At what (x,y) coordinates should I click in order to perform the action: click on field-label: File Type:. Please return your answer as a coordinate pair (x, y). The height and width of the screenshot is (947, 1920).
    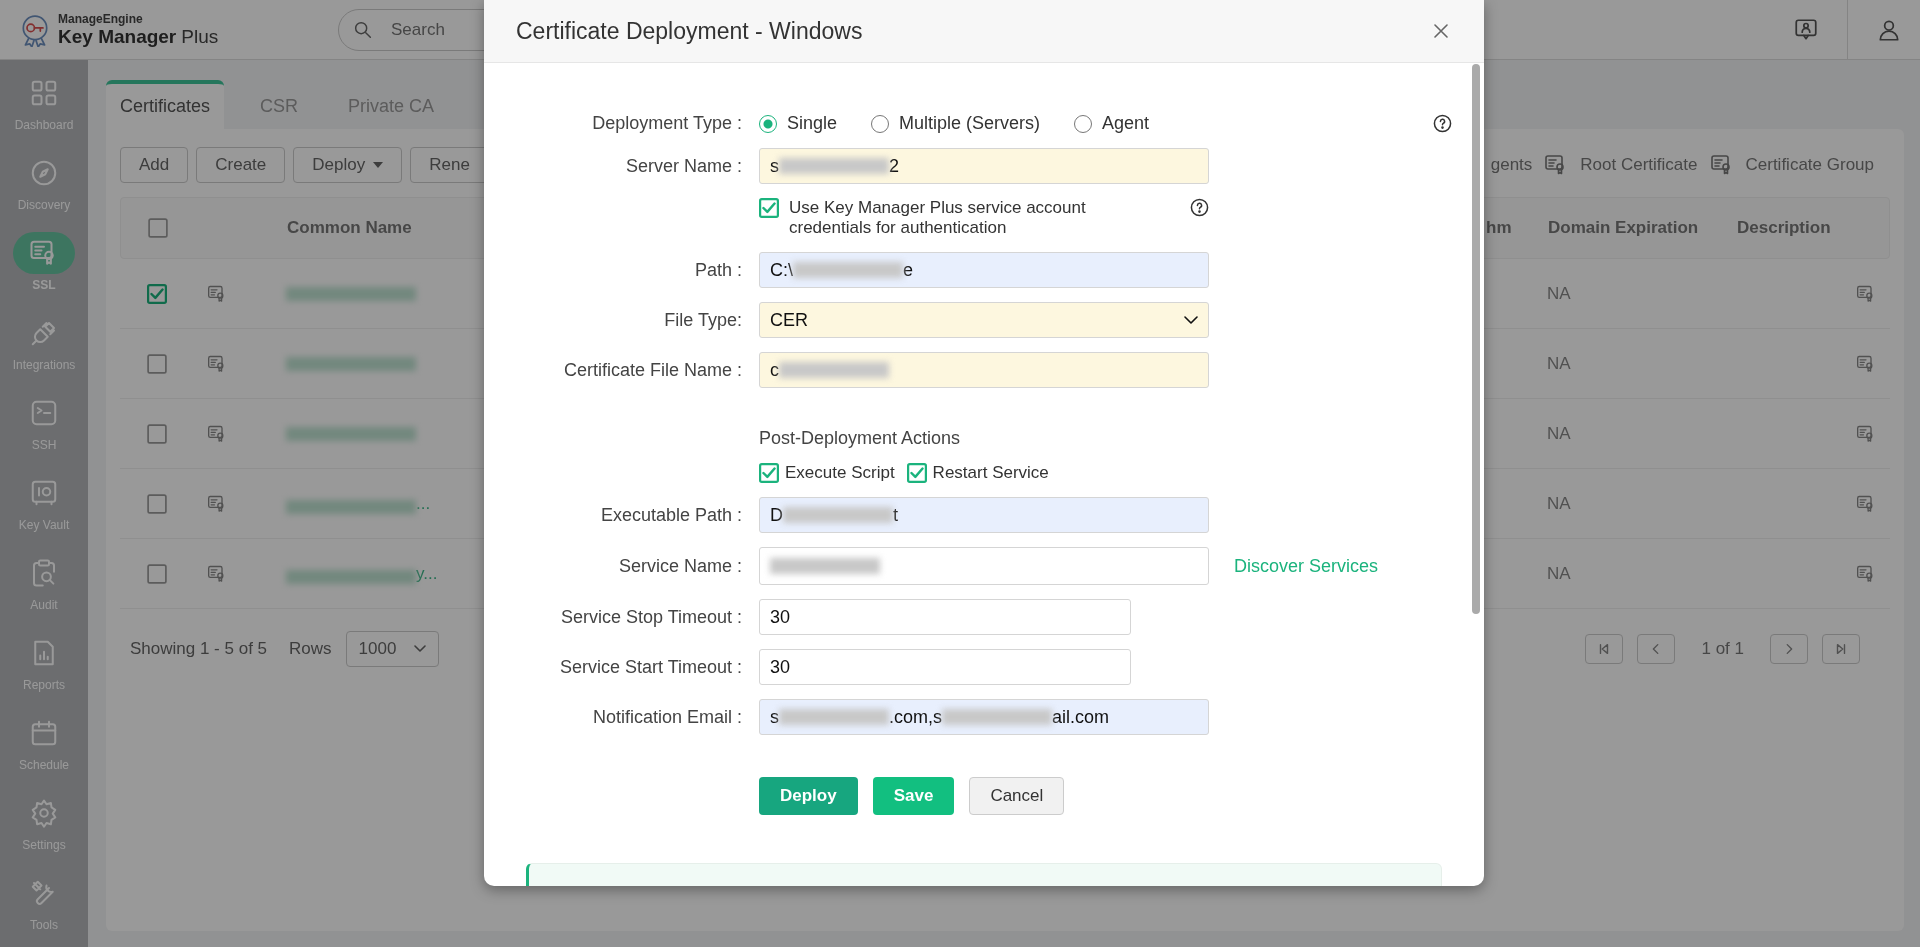
    Looking at the image, I should click on (703, 319).